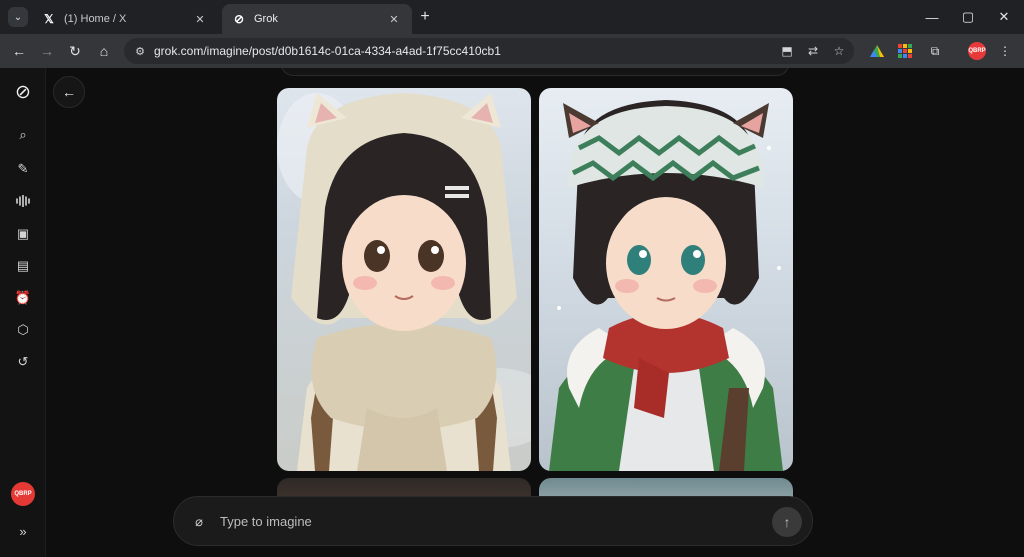 This screenshot has height=557, width=1024. Describe the element at coordinates (23, 266) in the screenshot. I see `note-icon: ▤` at that location.